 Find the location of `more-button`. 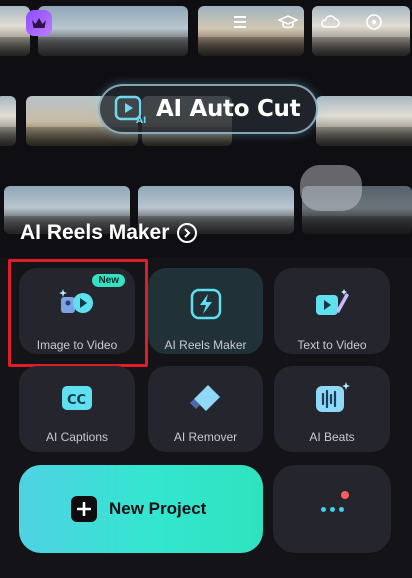

more-button is located at coordinates (332, 509).